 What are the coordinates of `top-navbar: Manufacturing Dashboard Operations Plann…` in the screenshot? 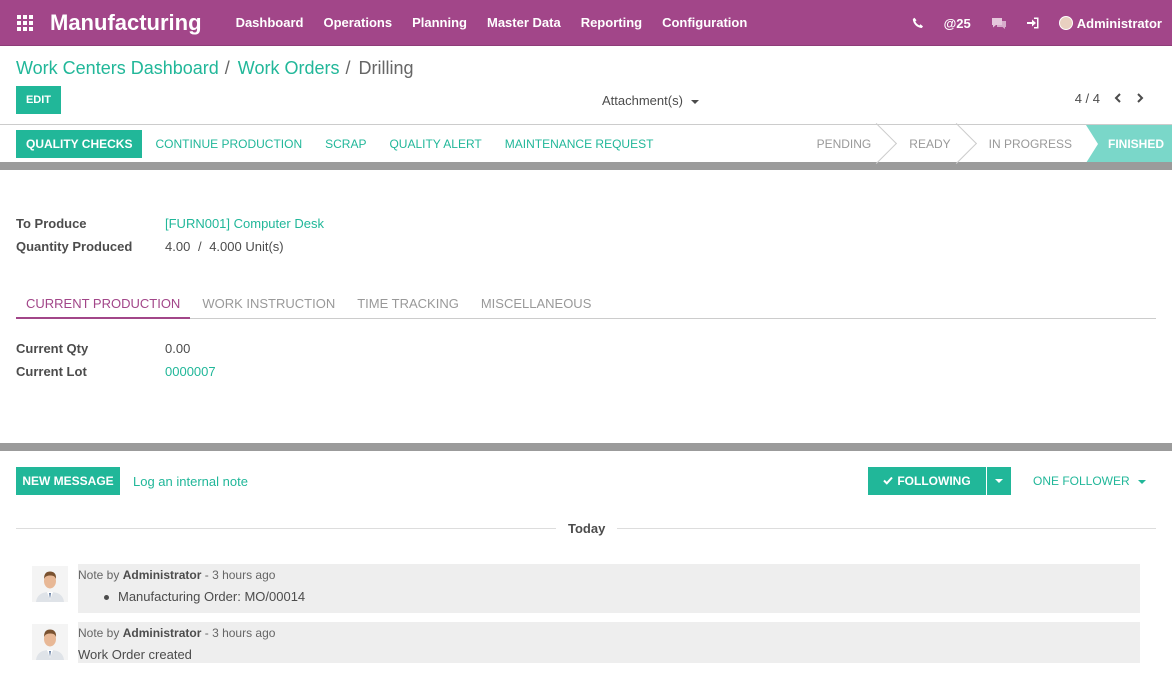 It's located at (586, 23).